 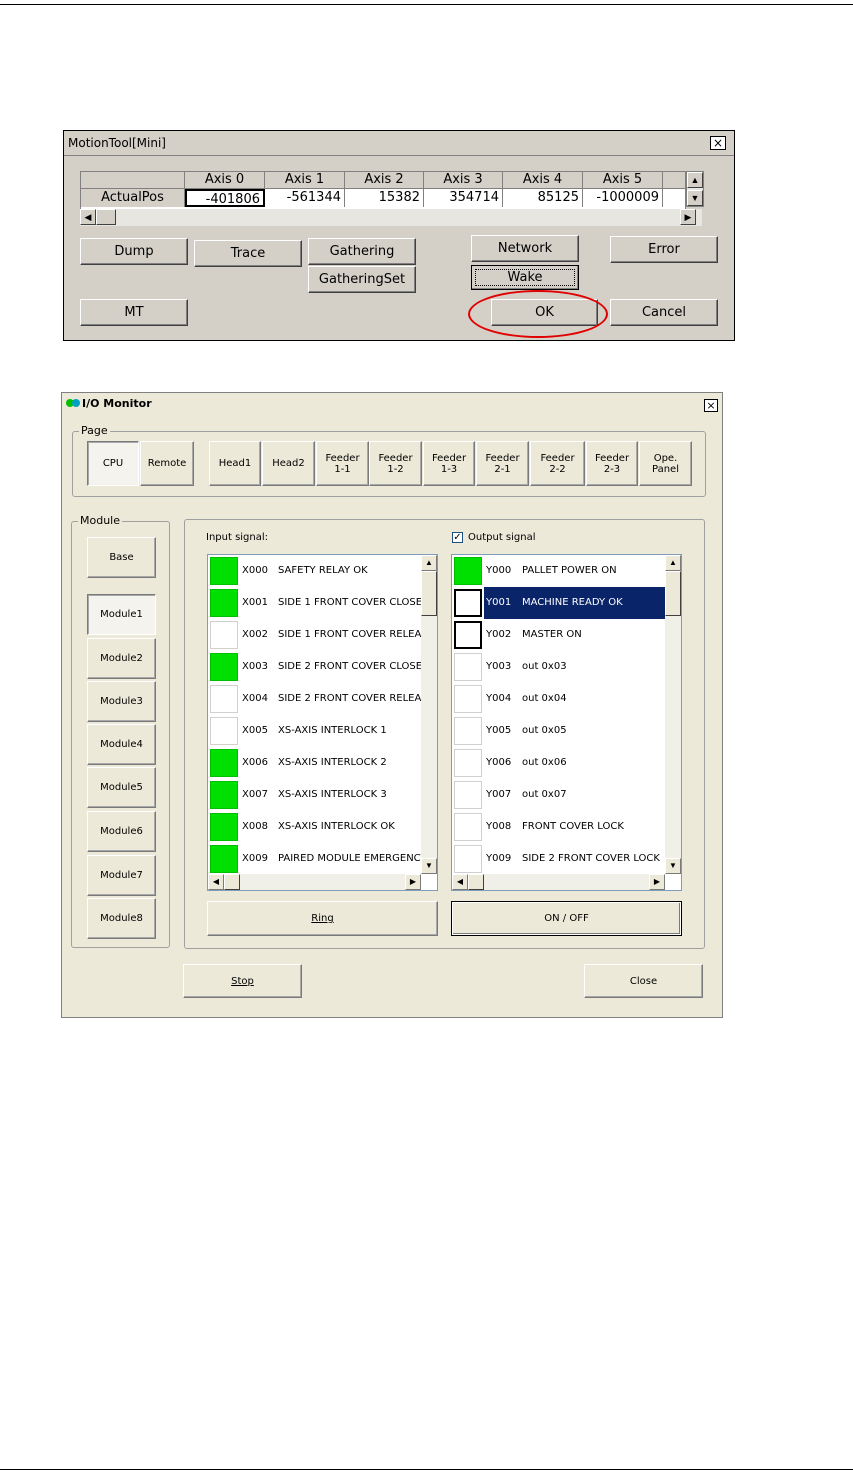 I want to click on input-list-horizontal-scrollbar: ◀ ▶, so click(x=314, y=882).